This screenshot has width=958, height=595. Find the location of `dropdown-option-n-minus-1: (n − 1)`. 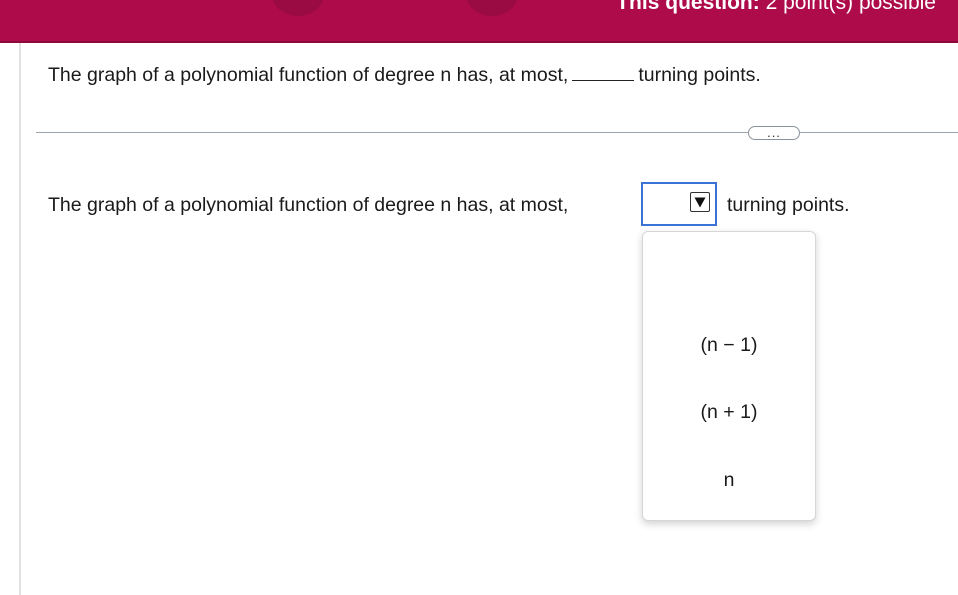

dropdown-option-n-minus-1: (n − 1) is located at coordinates (729, 345).